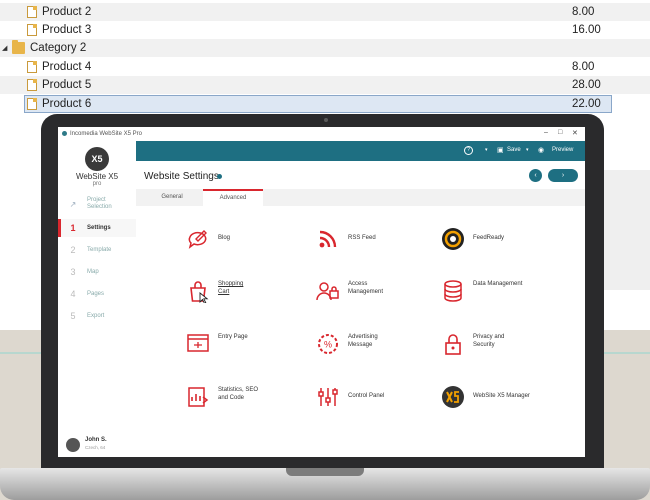 This screenshot has width=650, height=500. What do you see at coordinates (251, 291) in the screenshot?
I see `feature-shopping-cart: Shopping Cart` at bounding box center [251, 291].